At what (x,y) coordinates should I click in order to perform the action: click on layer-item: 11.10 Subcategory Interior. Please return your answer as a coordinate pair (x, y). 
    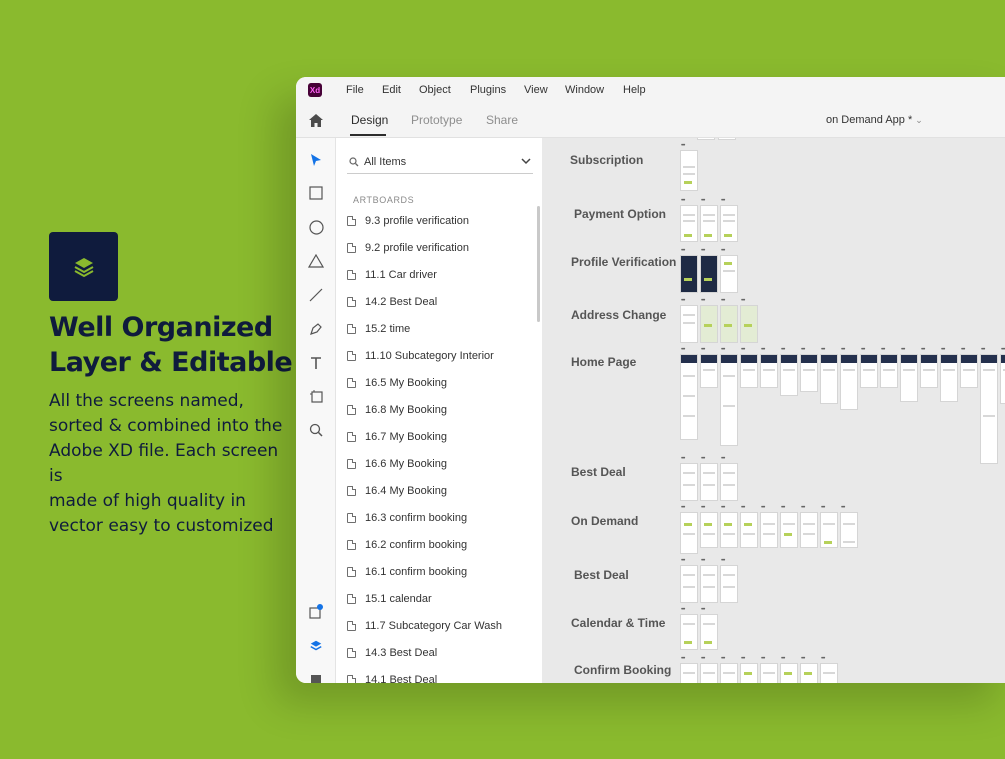
    Looking at the image, I should click on (420, 356).